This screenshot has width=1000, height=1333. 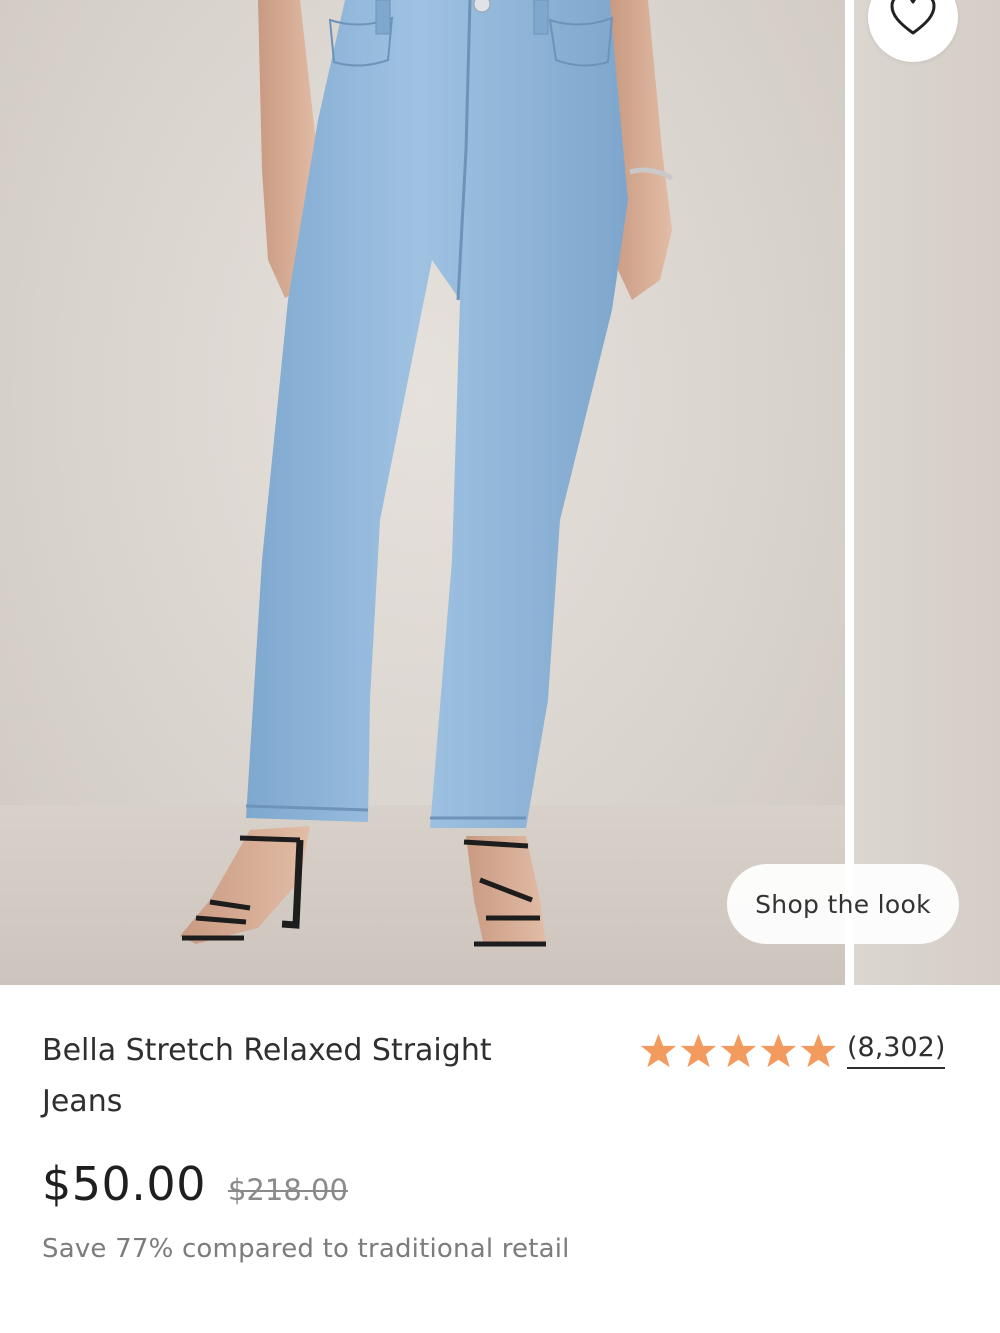 I want to click on shop-the-look-label: Shop the look, so click(x=843, y=904).